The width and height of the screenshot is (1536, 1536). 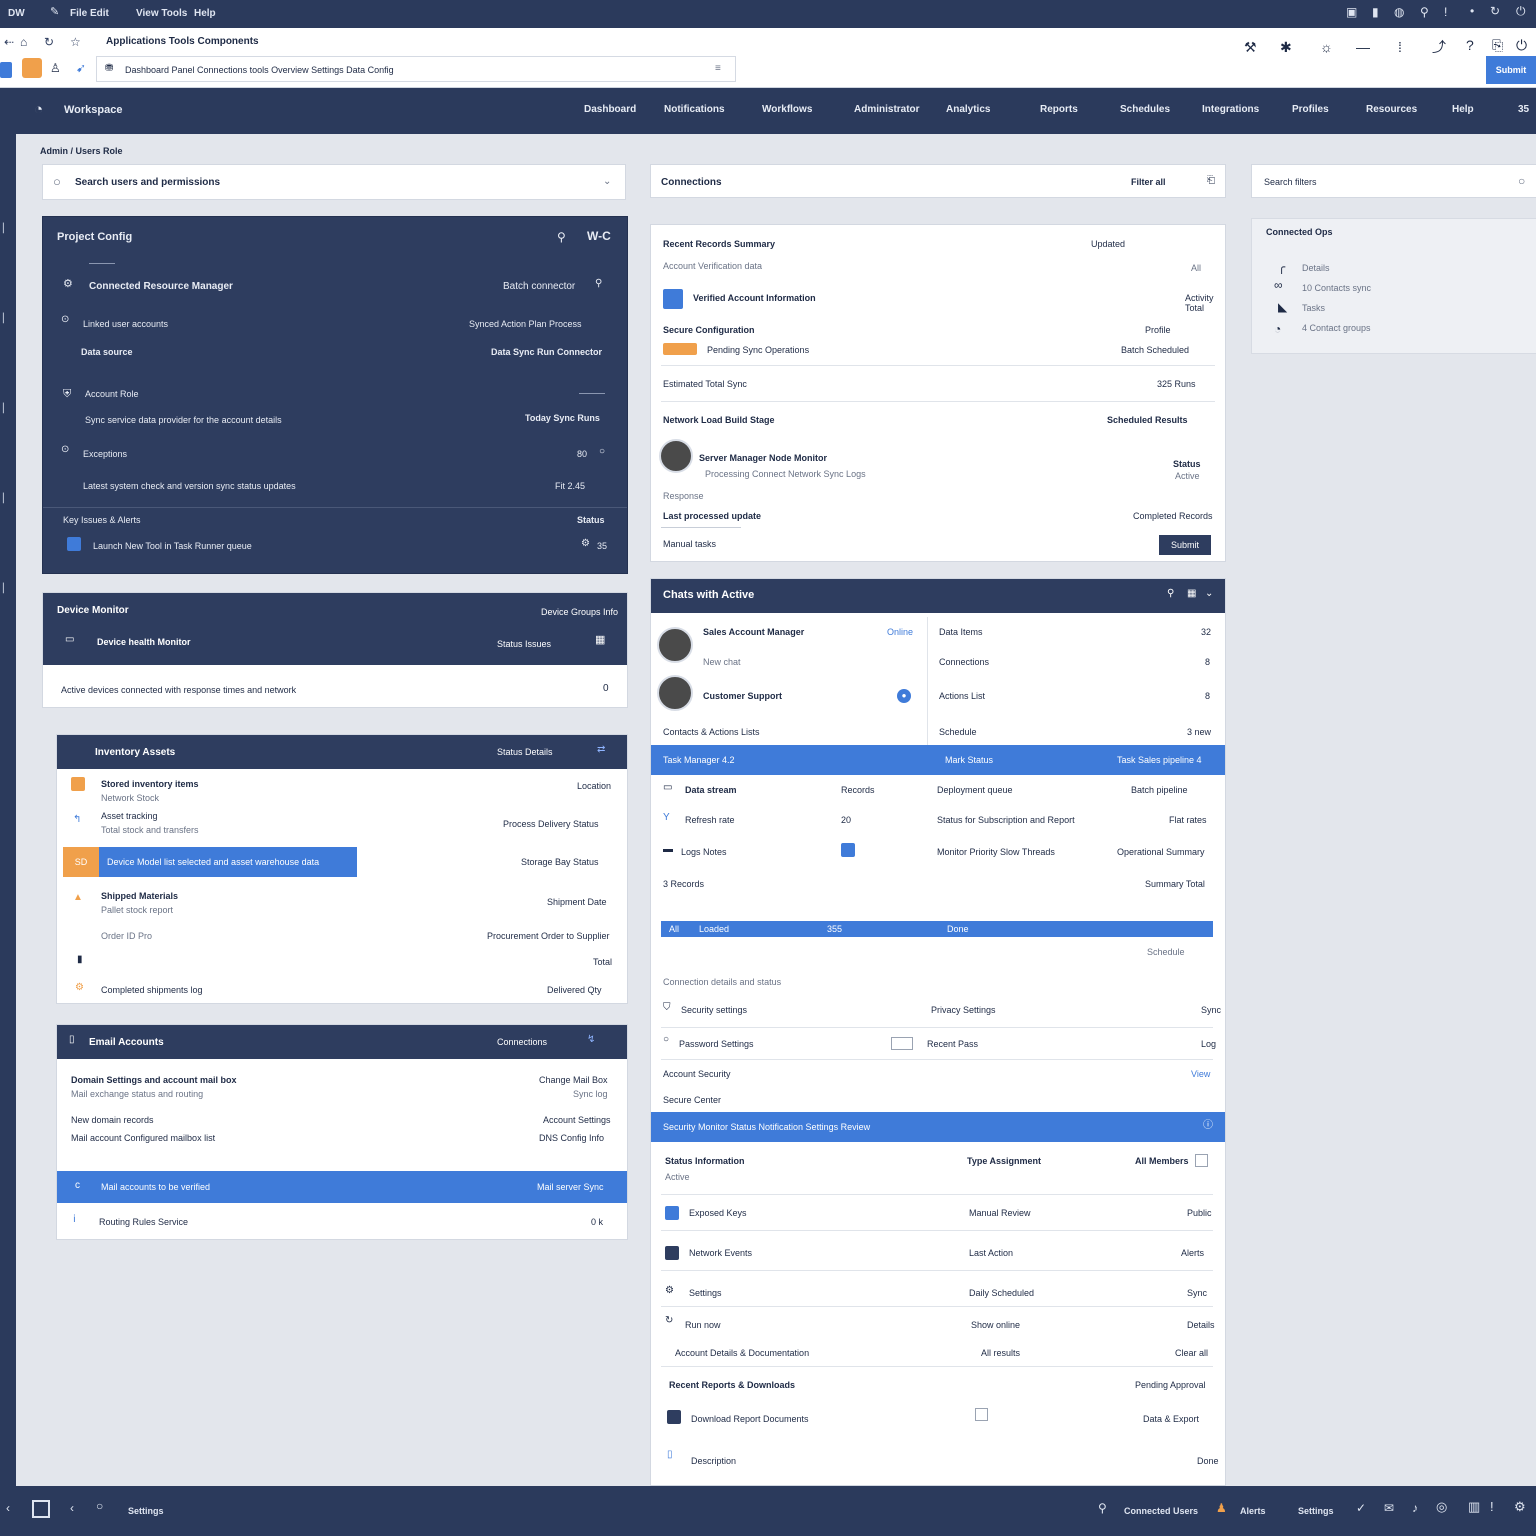 I want to click on wifi-icon: ⚲, so click(x=1102, y=1508).